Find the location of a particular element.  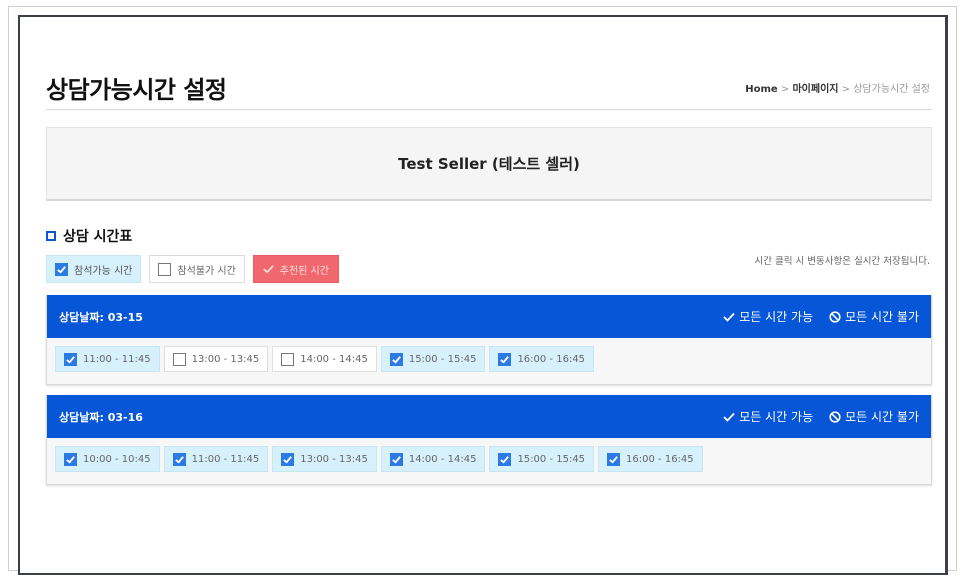

section-title-text: 상담 시간표 is located at coordinates (98, 237).